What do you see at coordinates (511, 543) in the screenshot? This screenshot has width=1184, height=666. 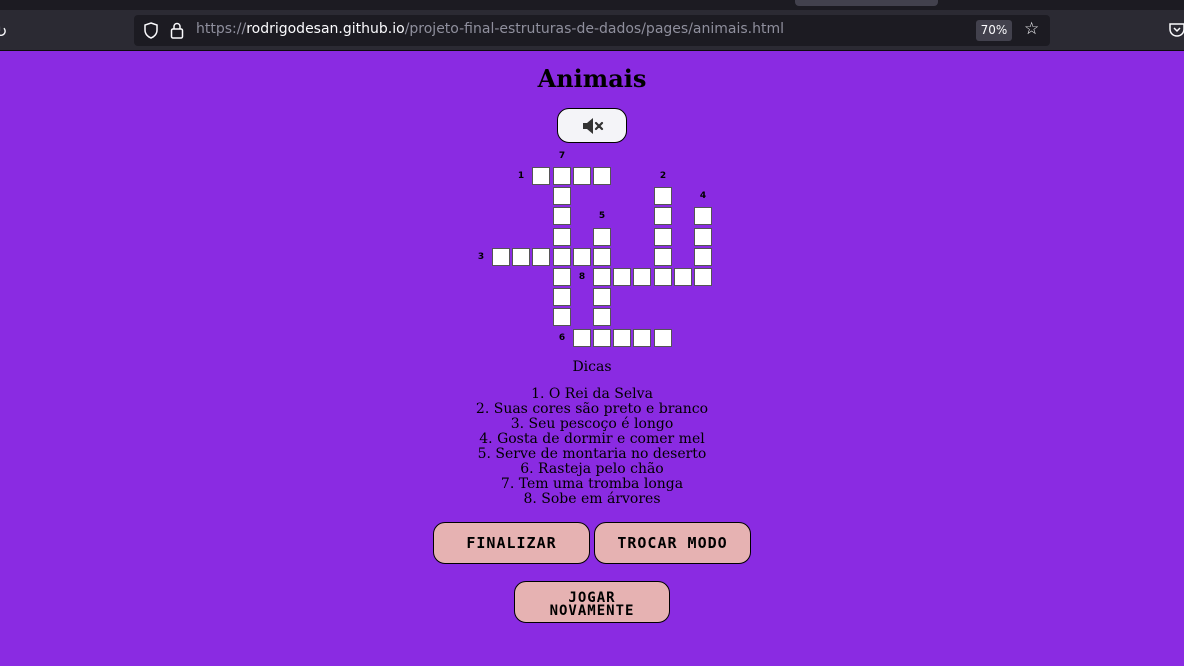 I see `finalizar-button: FINALIZAR` at bounding box center [511, 543].